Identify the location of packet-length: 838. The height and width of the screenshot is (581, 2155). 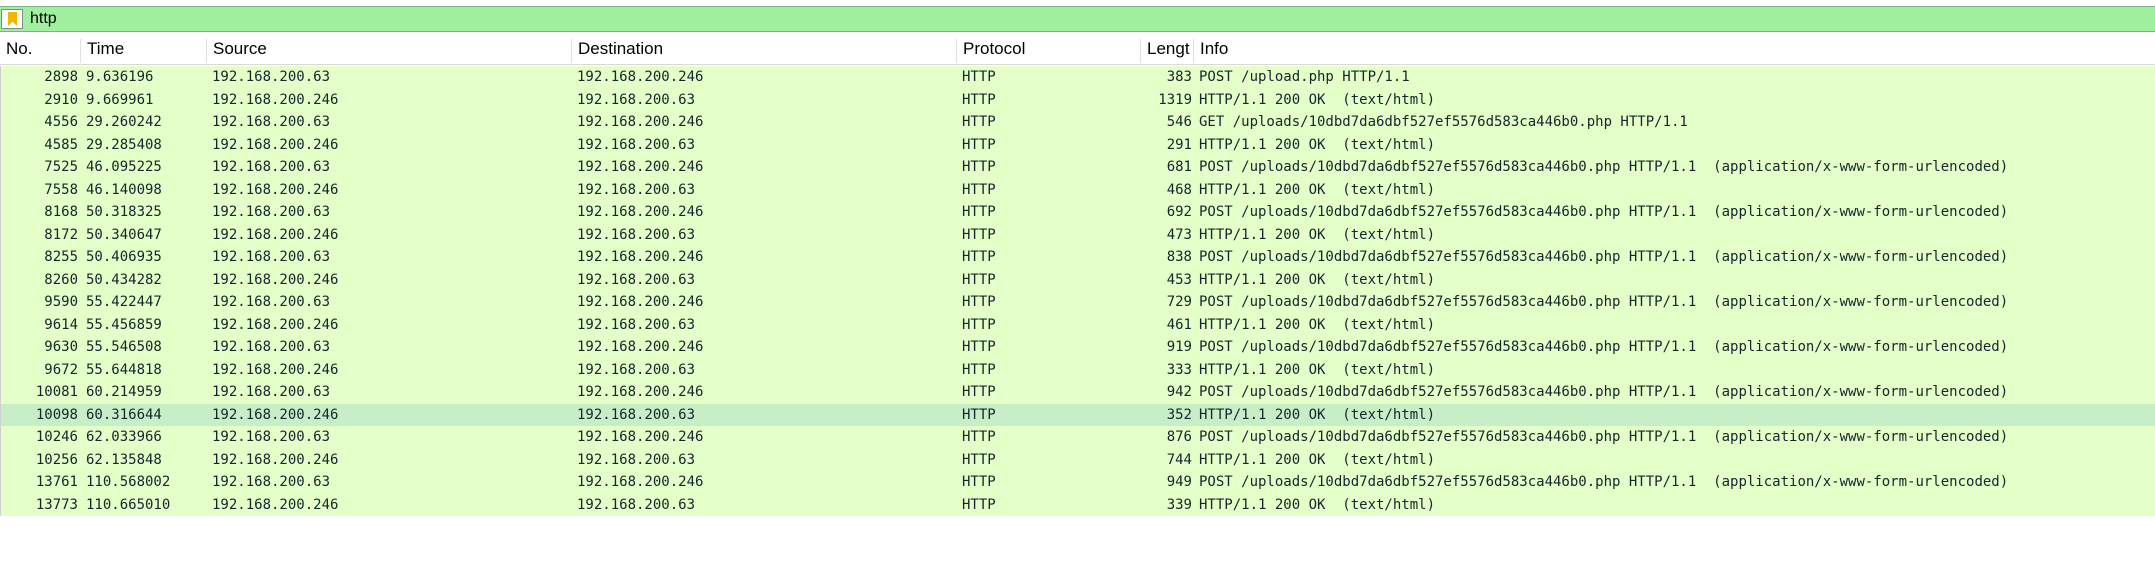
(1179, 257).